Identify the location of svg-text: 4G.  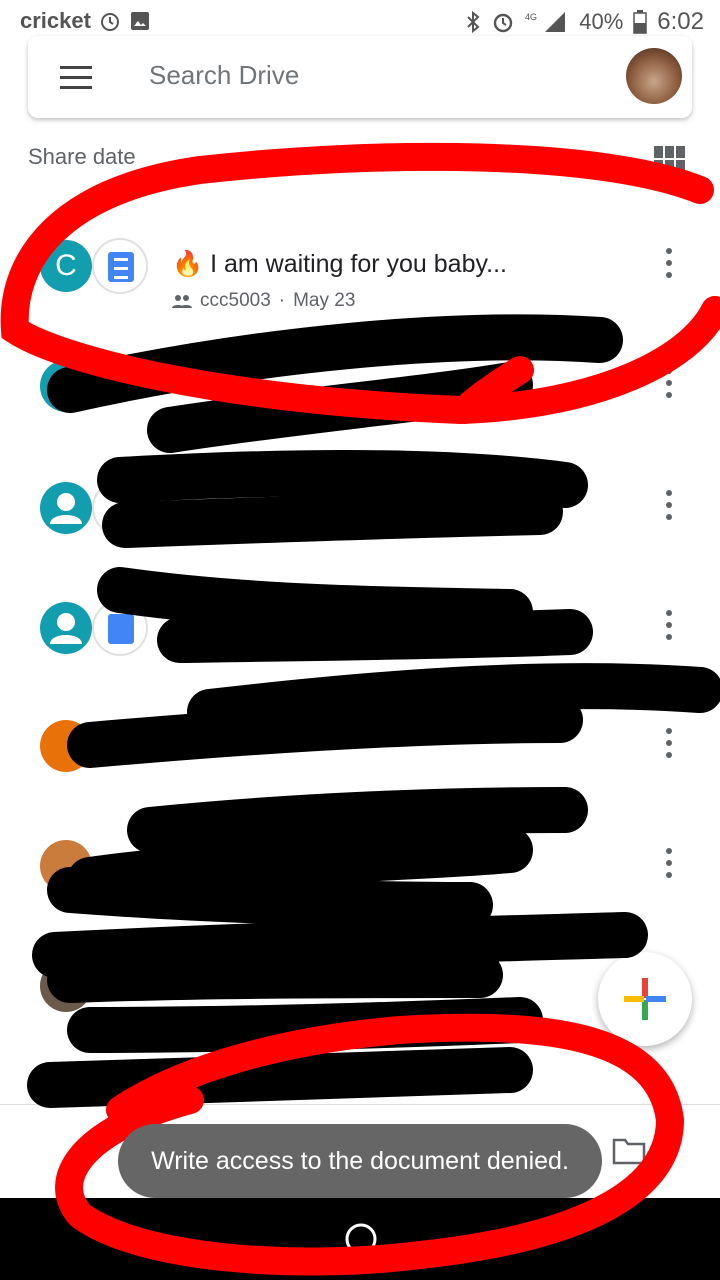
(531, 17).